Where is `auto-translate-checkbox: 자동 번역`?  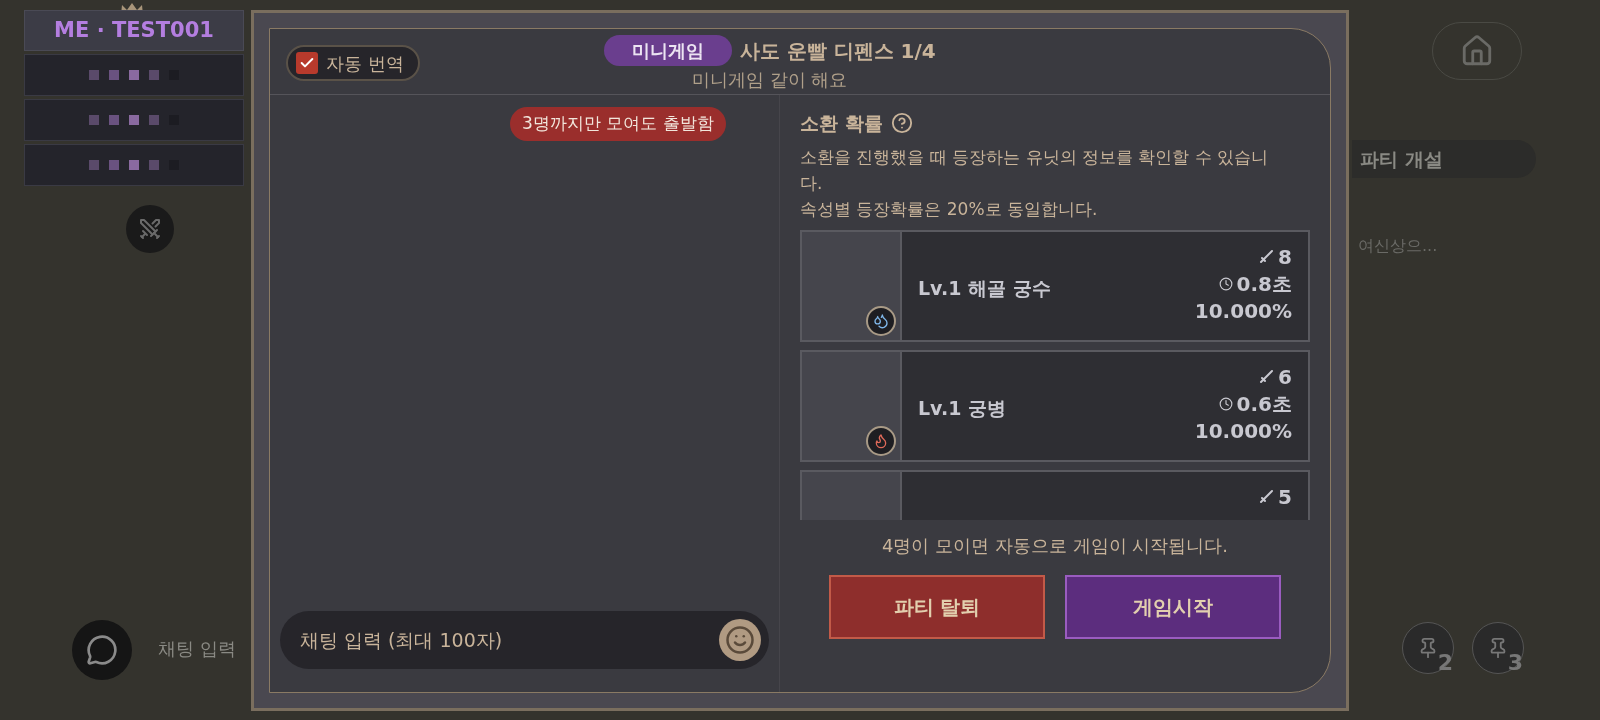 auto-translate-checkbox: 자동 번역 is located at coordinates (353, 63).